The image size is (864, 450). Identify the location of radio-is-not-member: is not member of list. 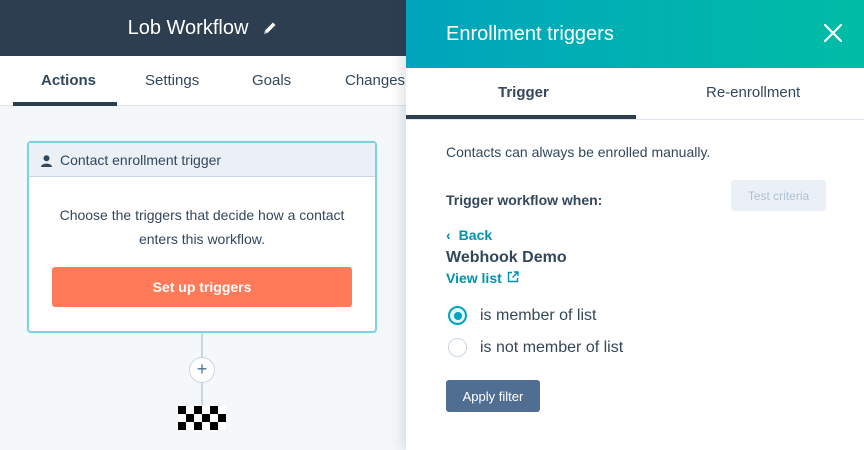
(535, 347).